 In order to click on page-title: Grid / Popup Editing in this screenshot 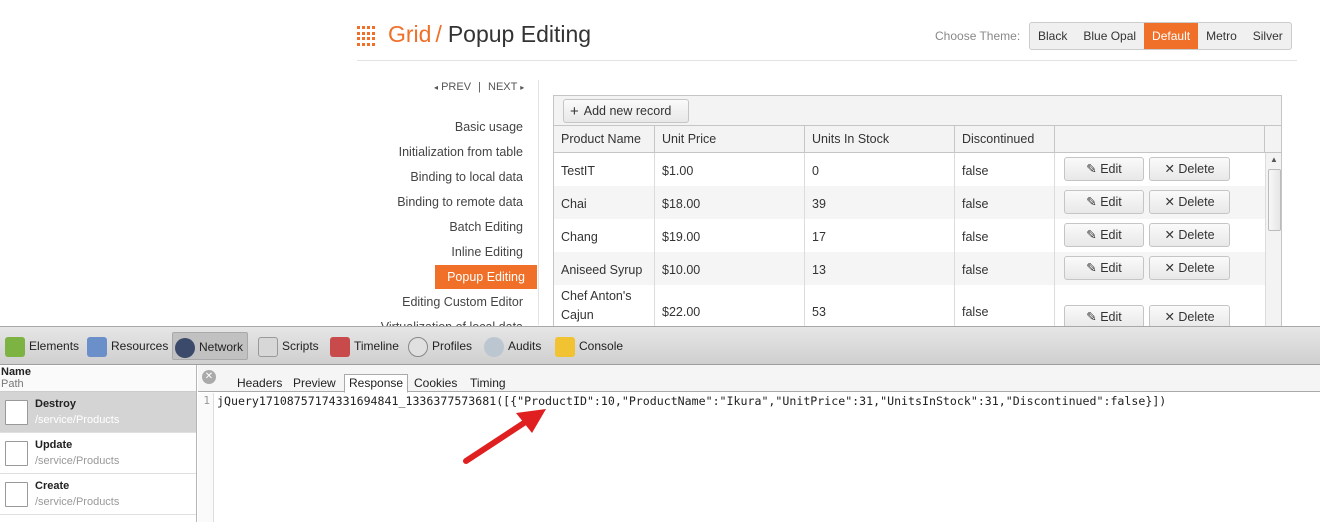, I will do `click(489, 34)`.